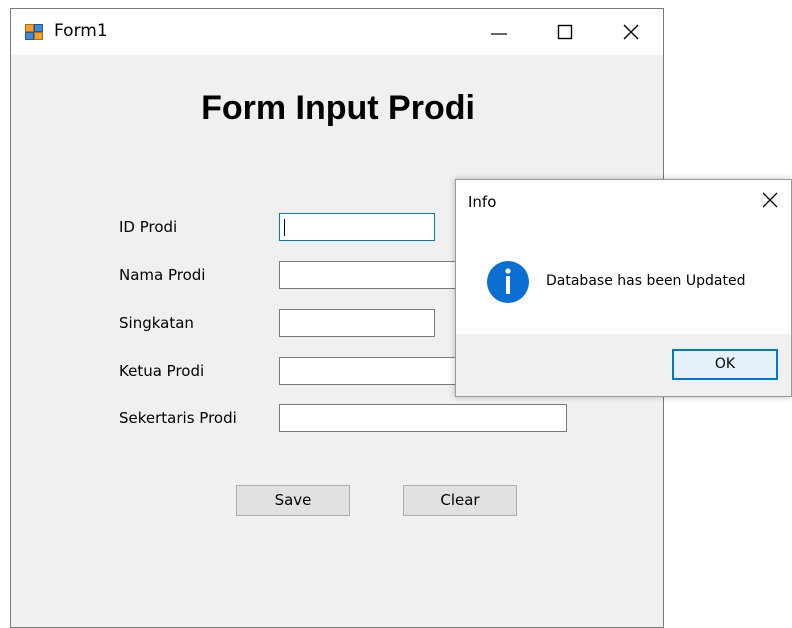 The width and height of the screenshot is (792, 628). What do you see at coordinates (178, 418) in the screenshot?
I see `label-sekertaris-prodi: Sekertaris Prodi` at bounding box center [178, 418].